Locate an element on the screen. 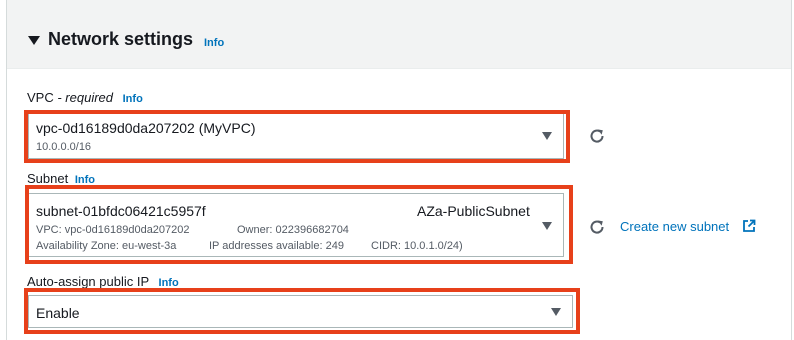  subnet-label: Subnet Info is located at coordinates (61, 178).